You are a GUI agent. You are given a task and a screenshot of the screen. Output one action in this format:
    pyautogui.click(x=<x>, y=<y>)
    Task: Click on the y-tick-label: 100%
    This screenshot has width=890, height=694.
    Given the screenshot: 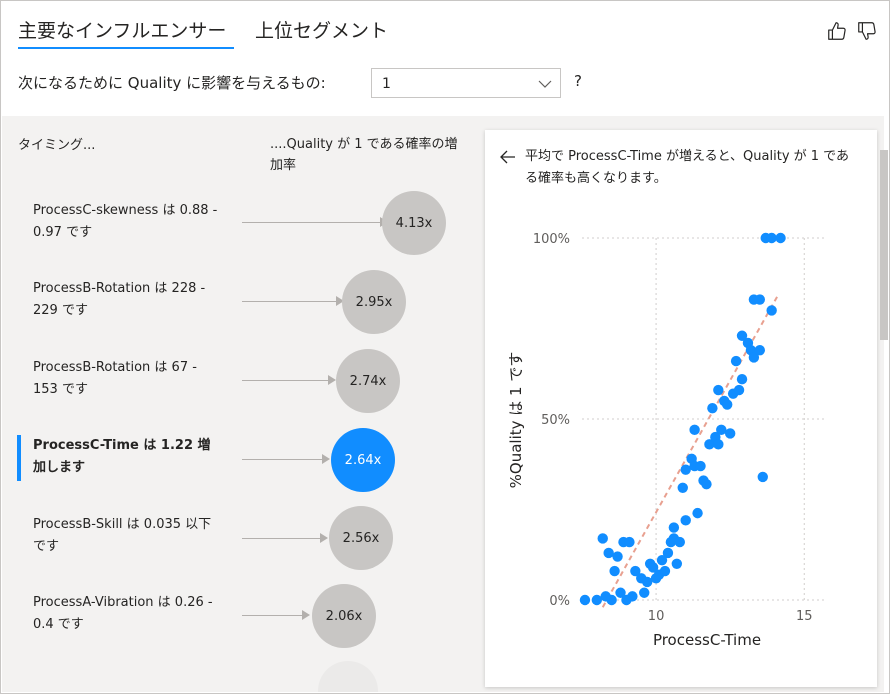 What is the action you would take?
    pyautogui.click(x=551, y=239)
    